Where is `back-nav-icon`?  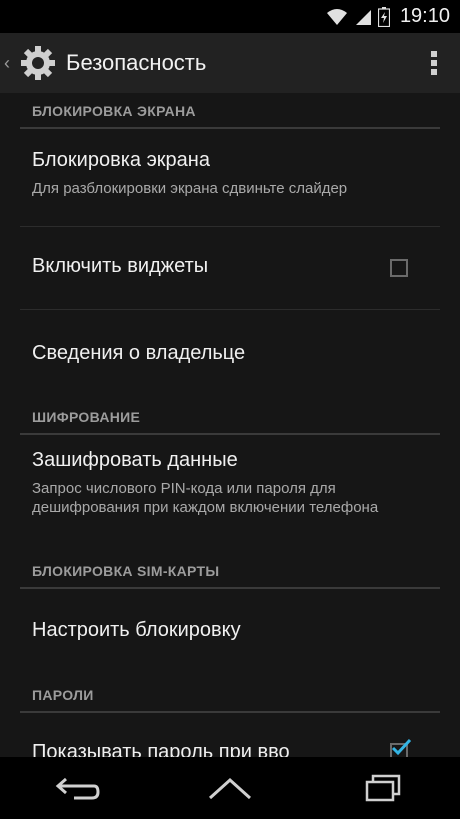 back-nav-icon is located at coordinates (77, 788).